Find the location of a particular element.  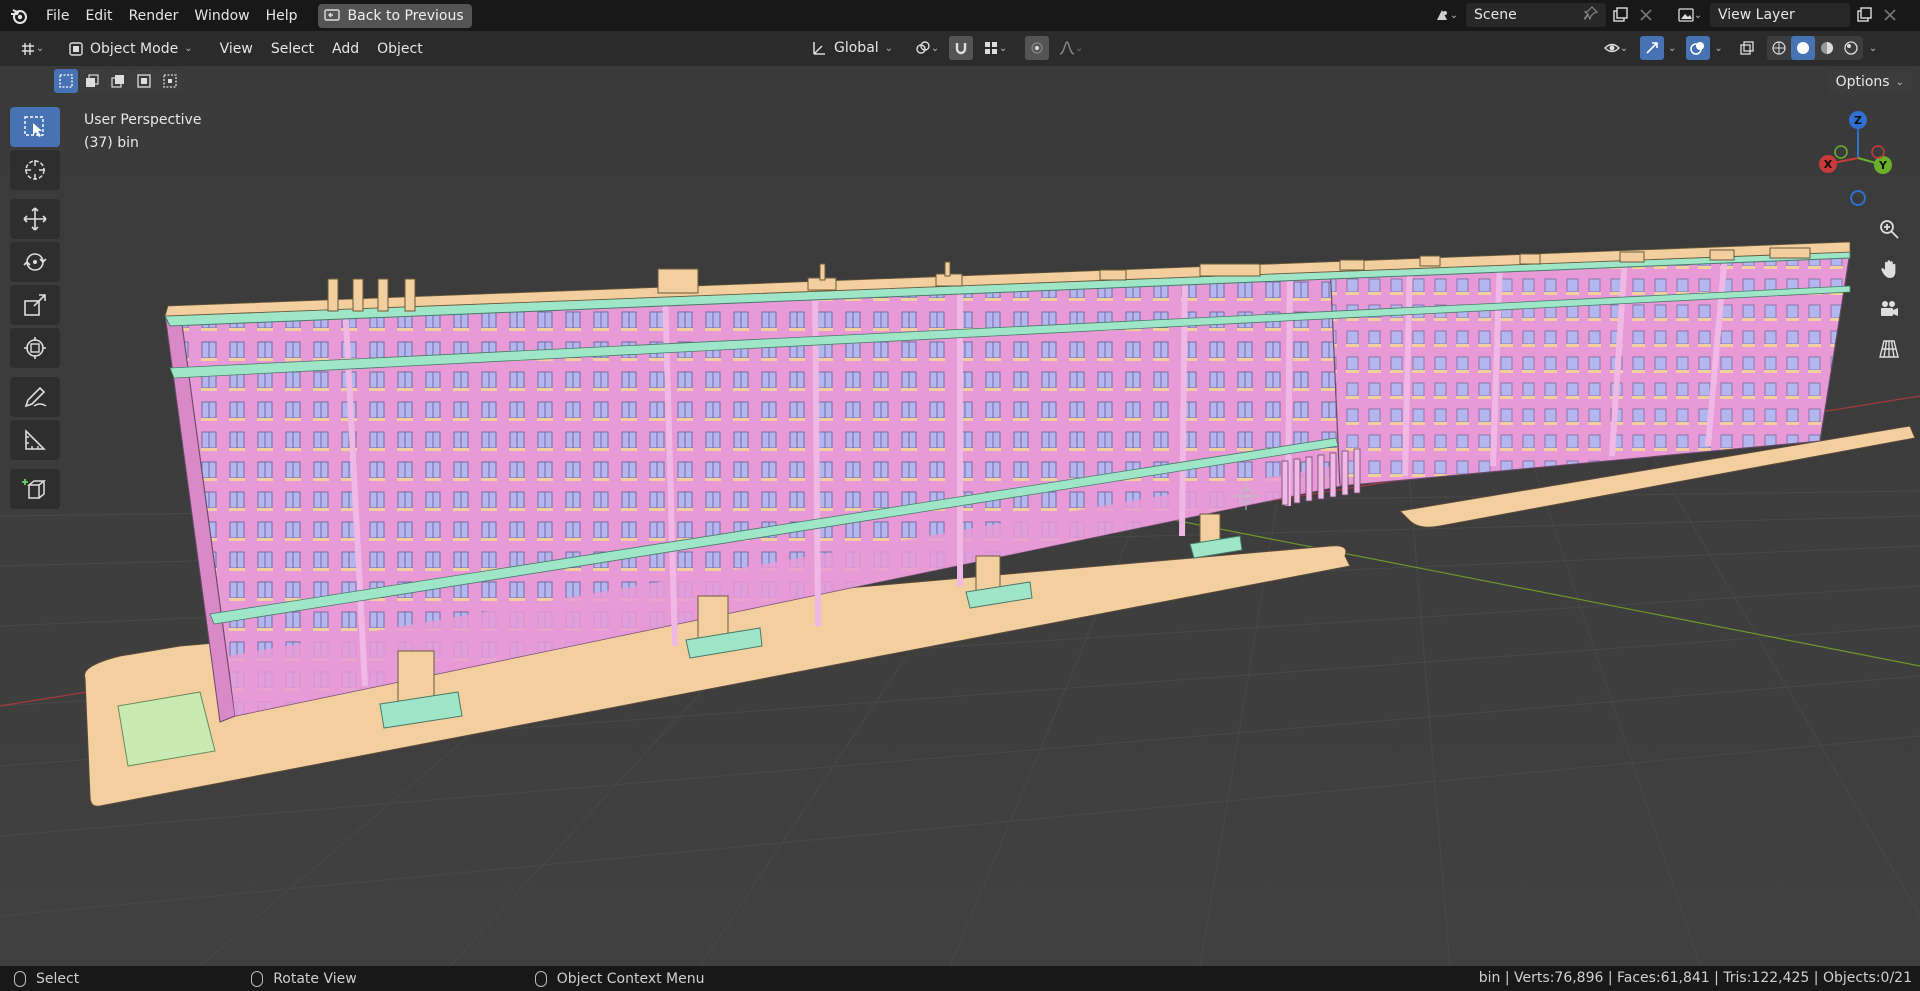

new-scene-icon is located at coordinates (1620, 15).